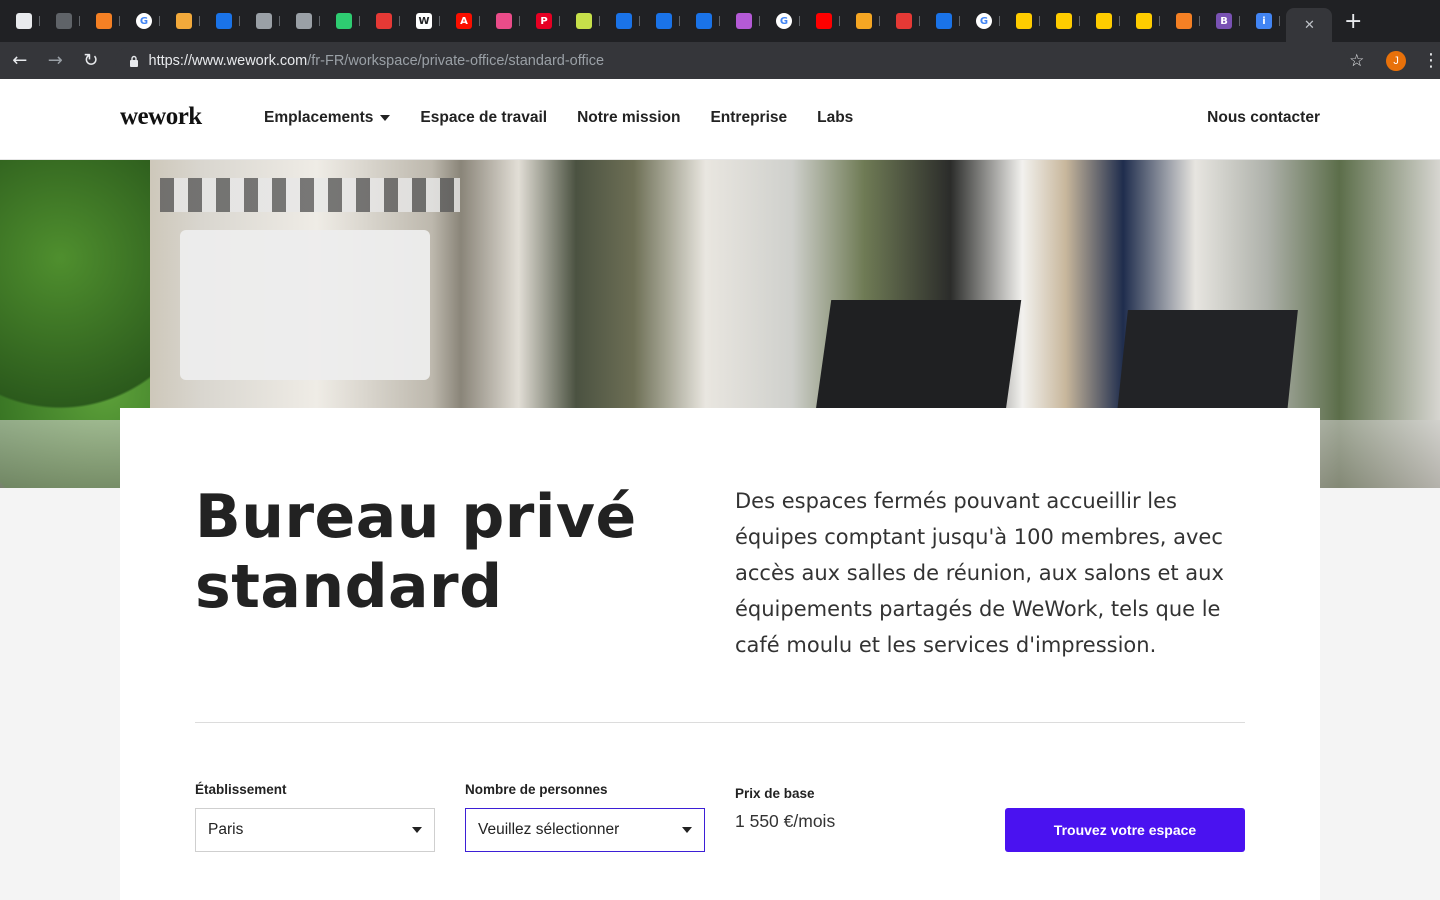 The width and height of the screenshot is (1440, 900). Describe the element at coordinates (483, 118) in the screenshot. I see `nav-item-espace-de-travail: Espace de travail` at that location.